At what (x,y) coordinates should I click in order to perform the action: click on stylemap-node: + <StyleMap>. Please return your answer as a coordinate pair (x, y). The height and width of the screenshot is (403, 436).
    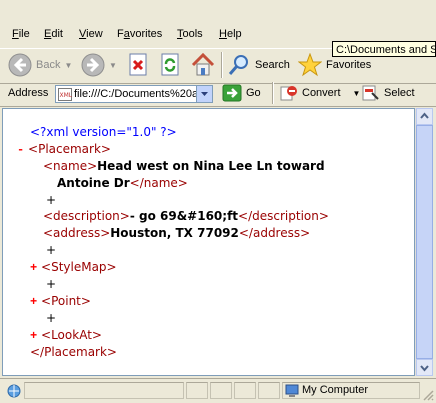
    Looking at the image, I should click on (73, 267).